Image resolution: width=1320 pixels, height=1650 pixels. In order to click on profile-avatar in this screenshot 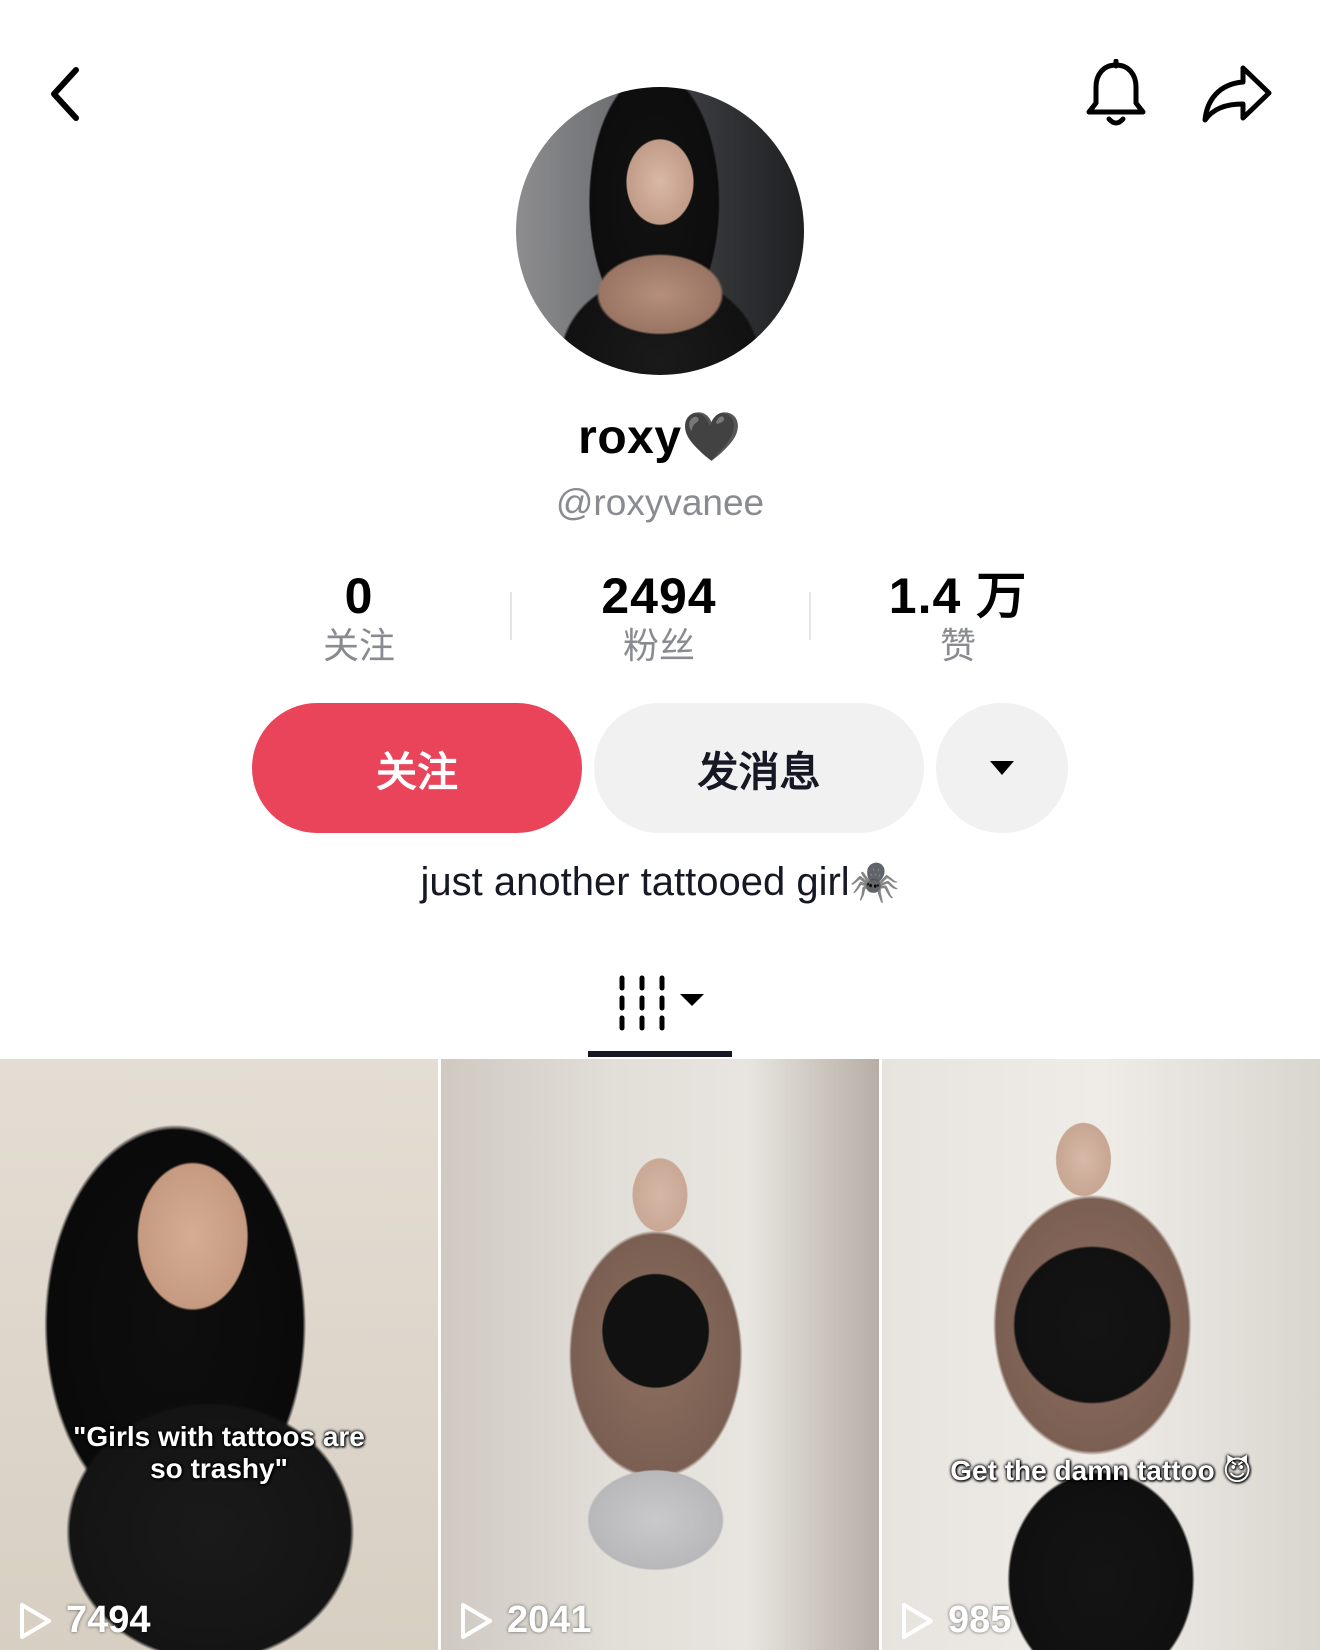, I will do `click(660, 231)`.